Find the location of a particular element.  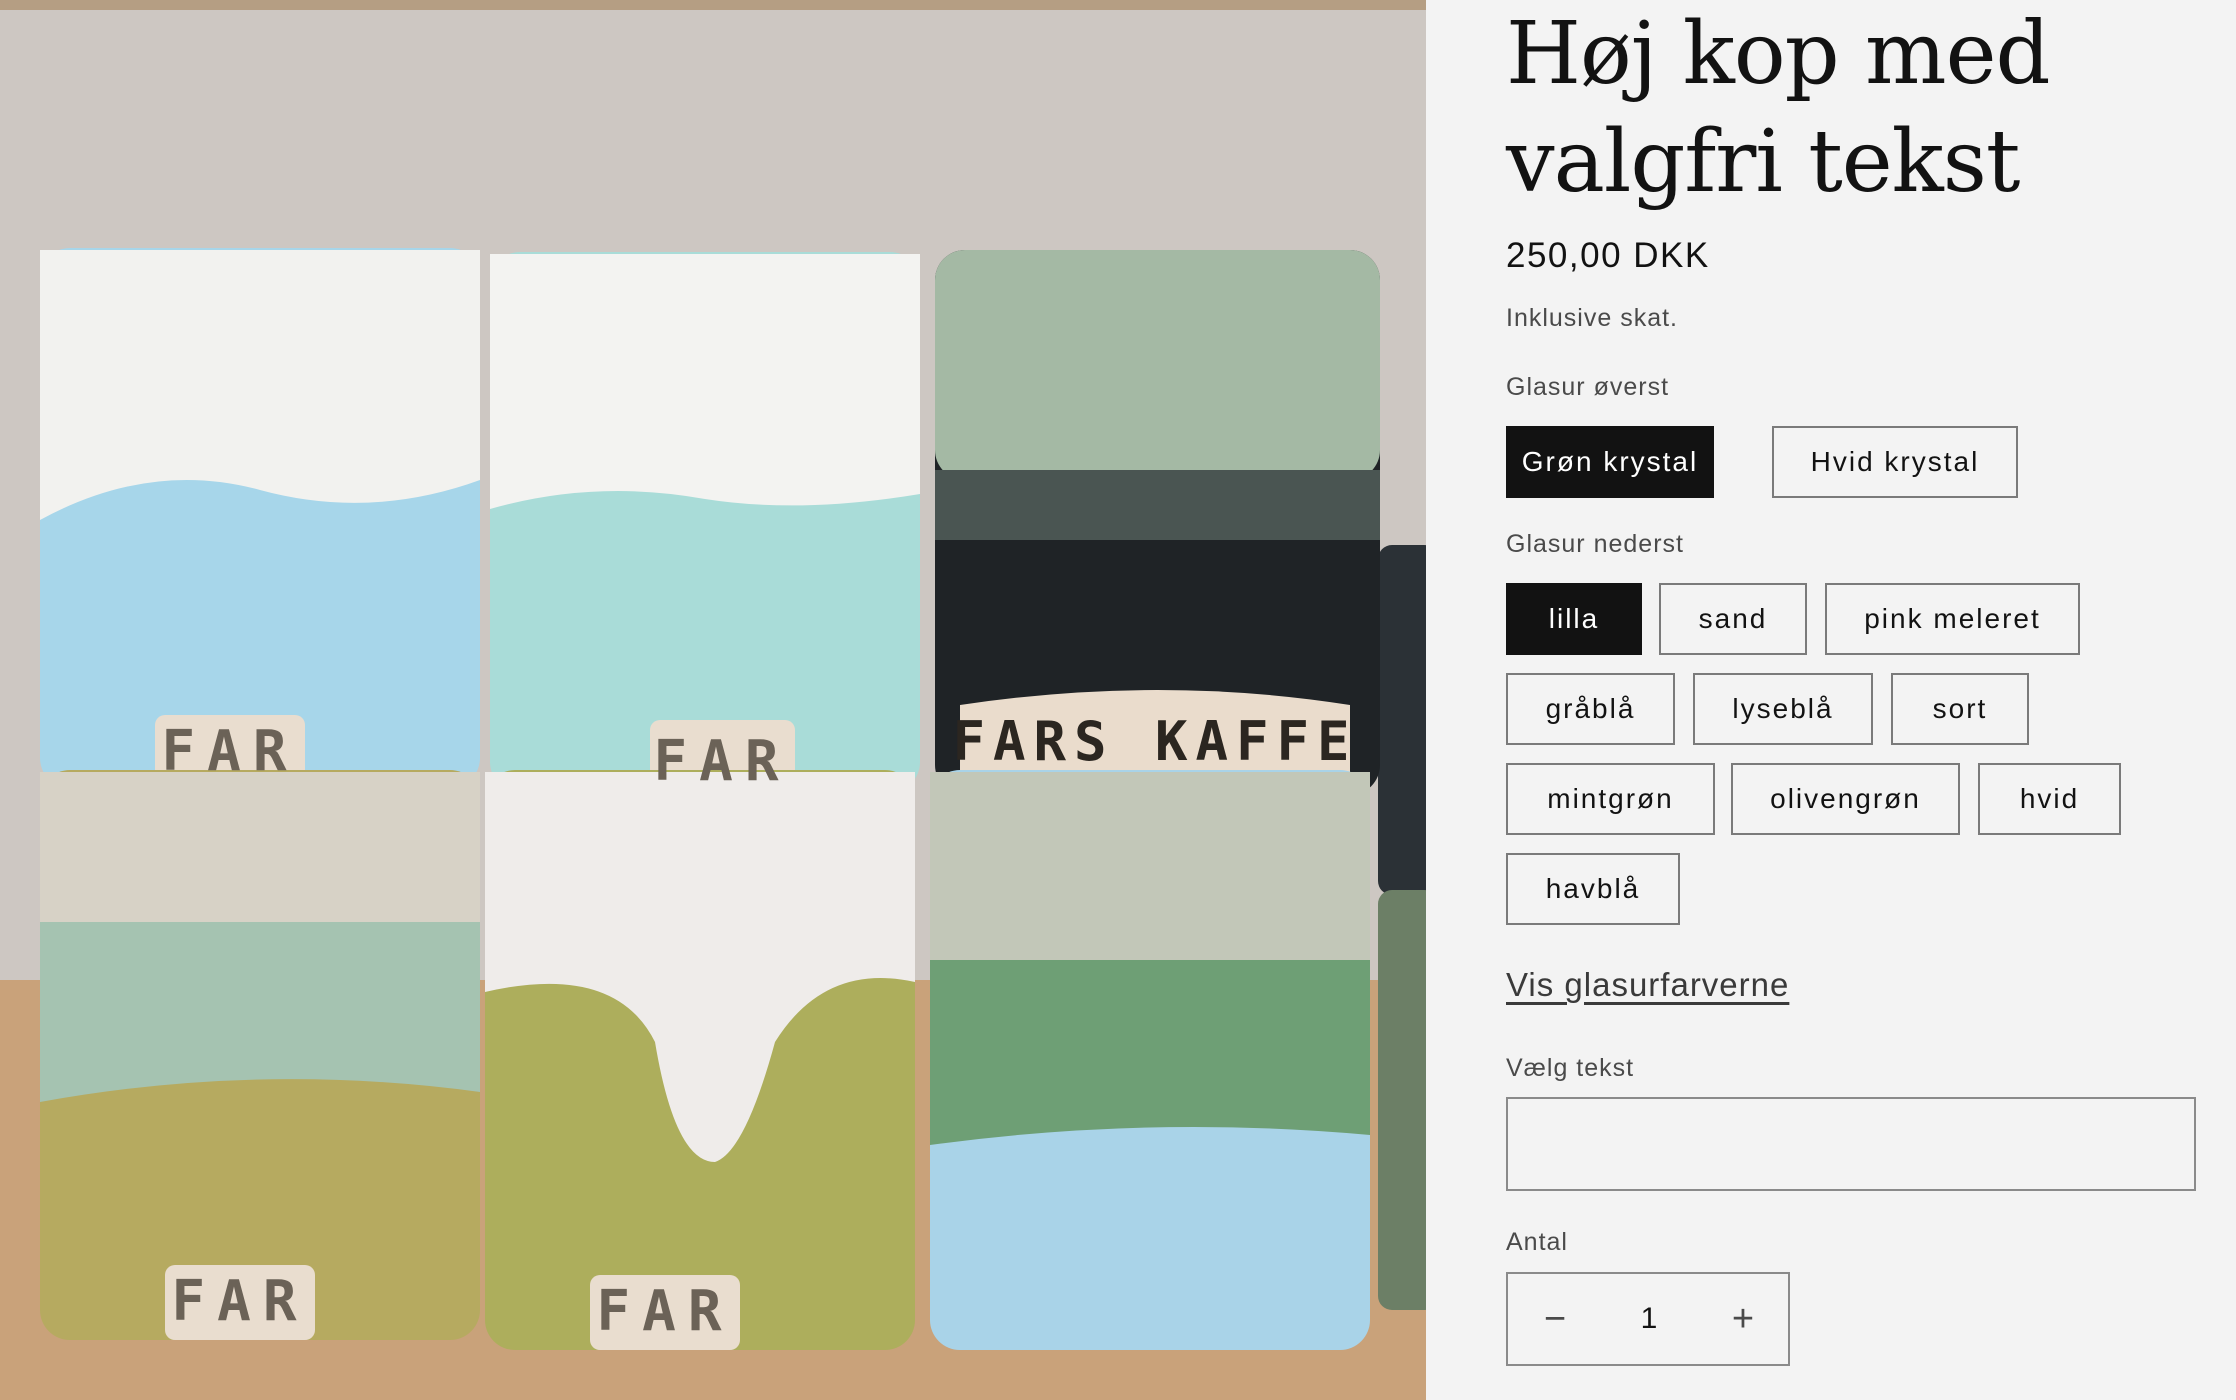

stamp-text-4: FAR is located at coordinates (239, 1301).